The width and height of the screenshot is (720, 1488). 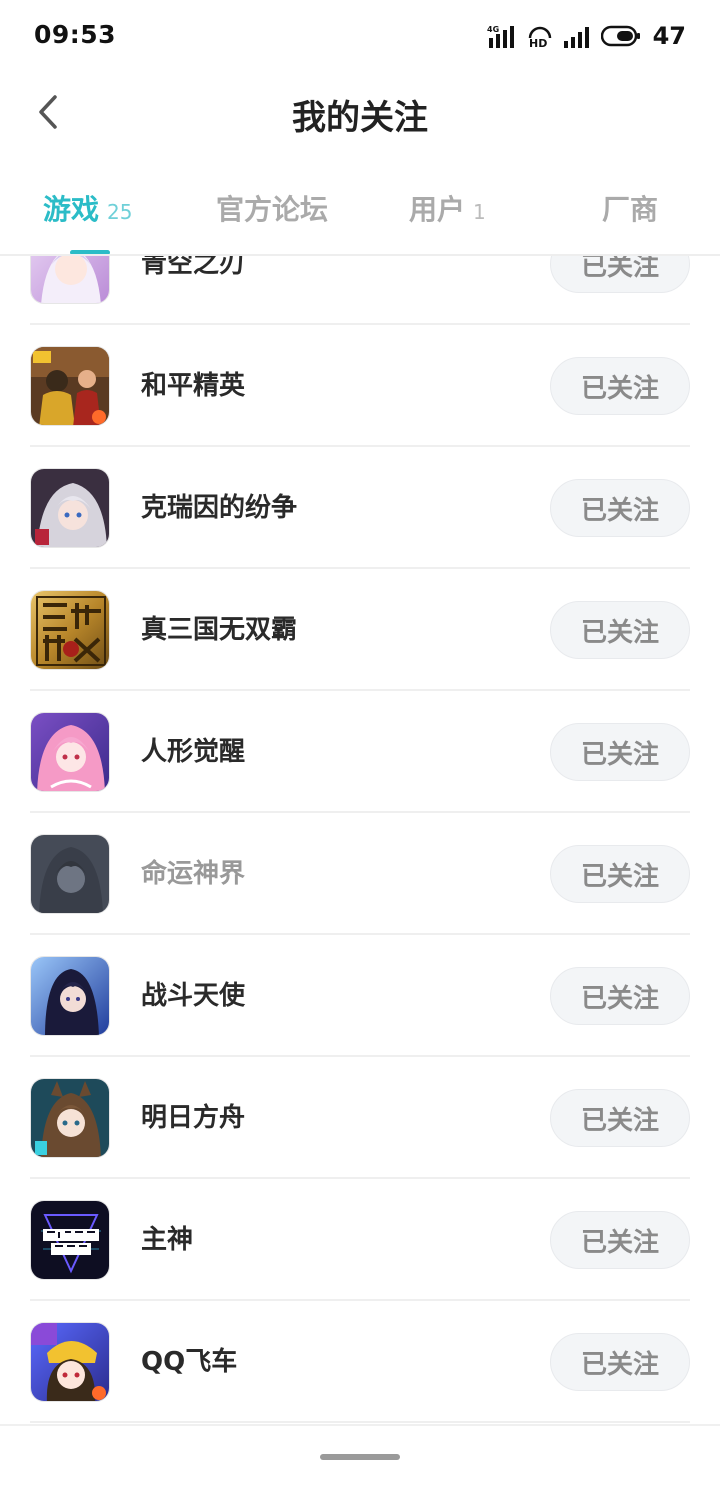 What do you see at coordinates (620, 36) in the screenshot?
I see `battery-icon` at bounding box center [620, 36].